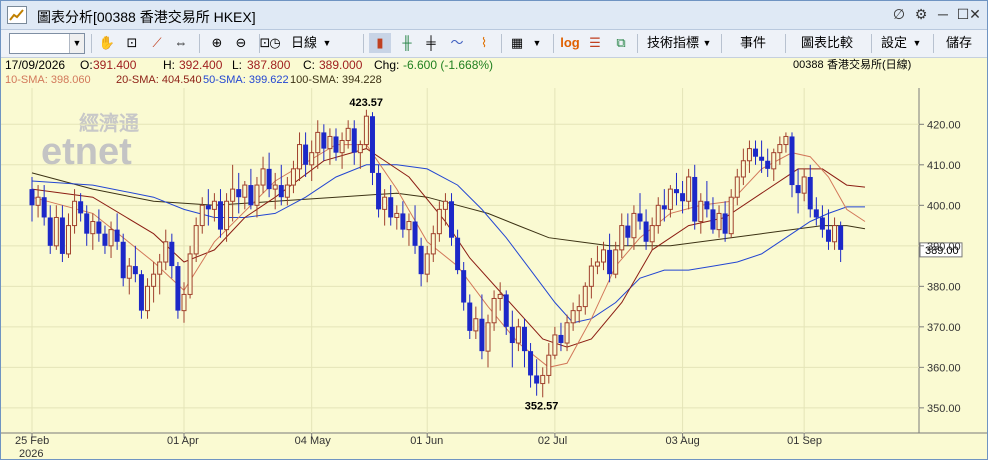 The height and width of the screenshot is (462, 988). What do you see at coordinates (517, 43) in the screenshot?
I see `grid-icon: ▦` at bounding box center [517, 43].